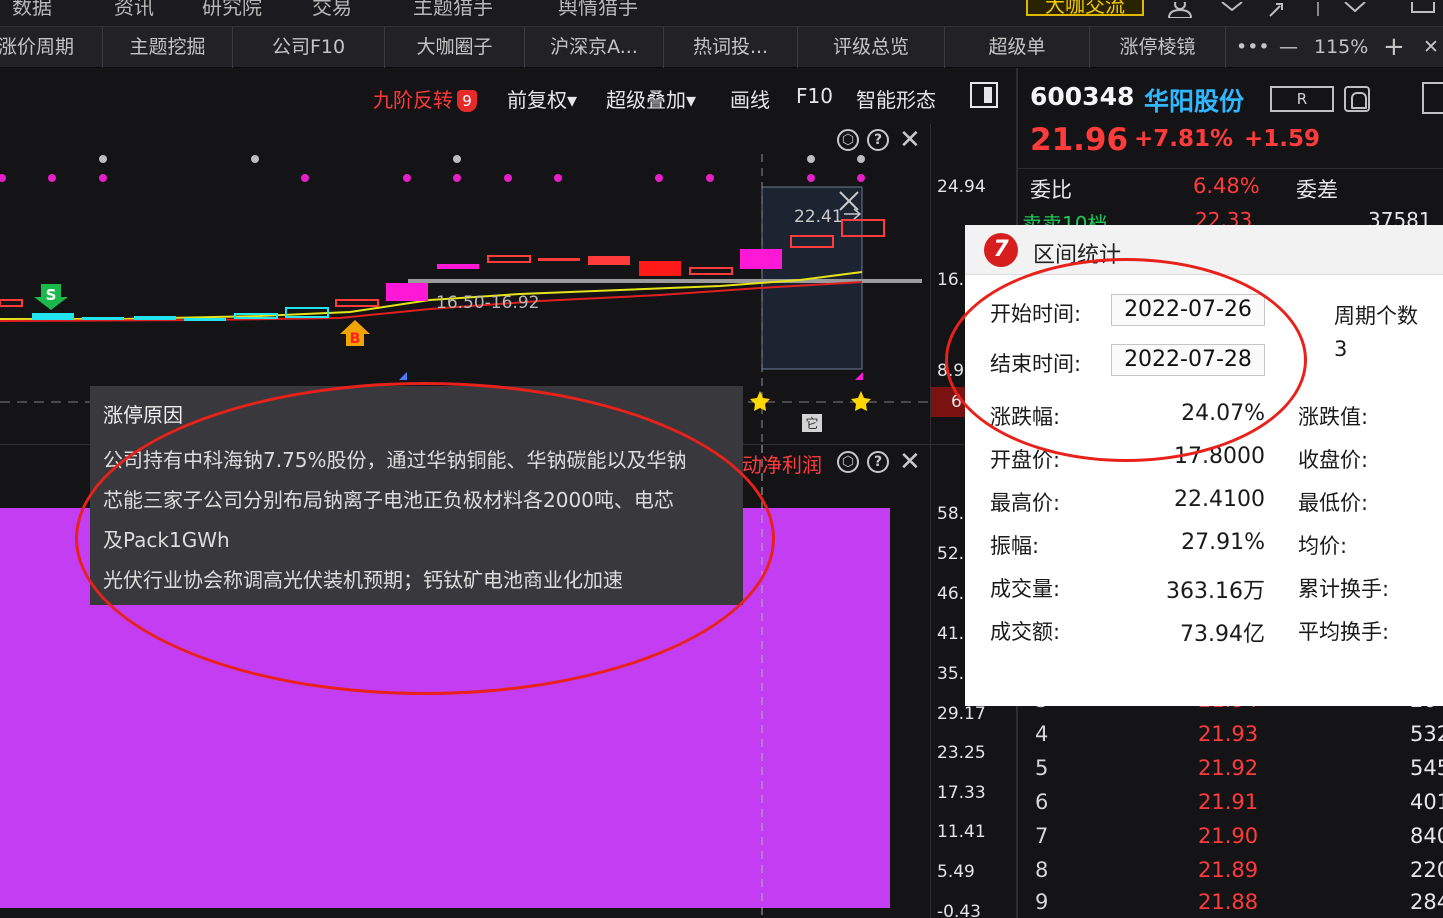  I want to click on stat-value: 22.4100, so click(1219, 499).